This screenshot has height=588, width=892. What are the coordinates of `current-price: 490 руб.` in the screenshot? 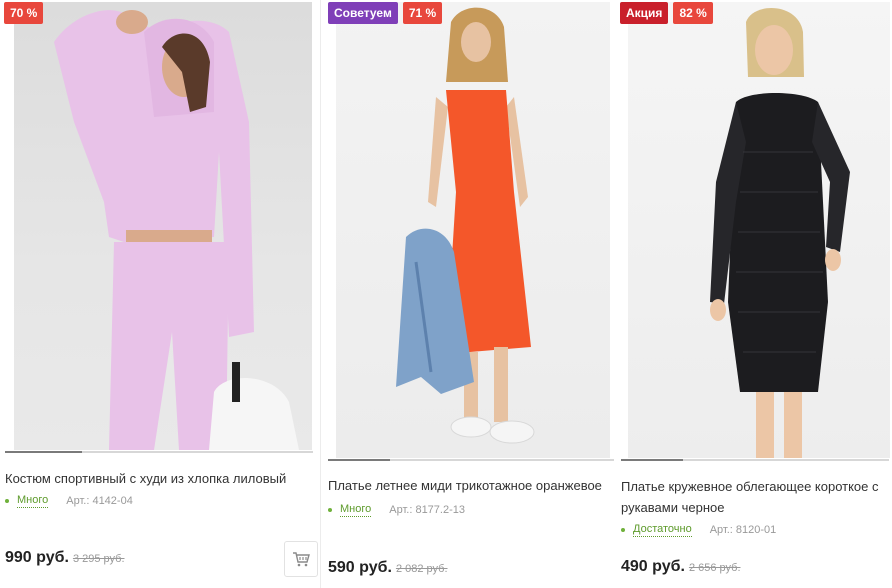 It's located at (653, 566).